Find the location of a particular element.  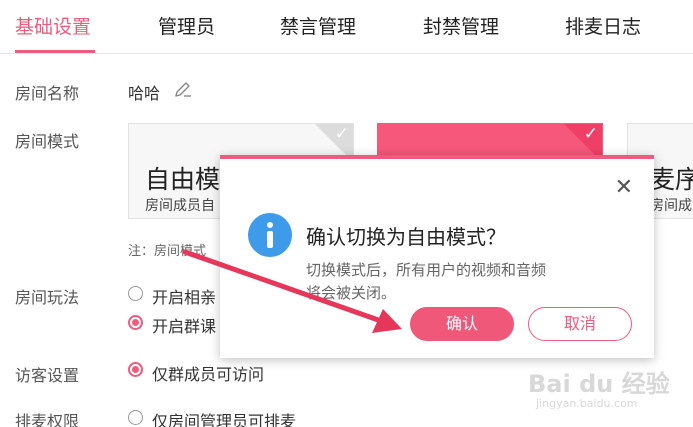

mode-card-title: 自由模 is located at coordinates (183, 179).